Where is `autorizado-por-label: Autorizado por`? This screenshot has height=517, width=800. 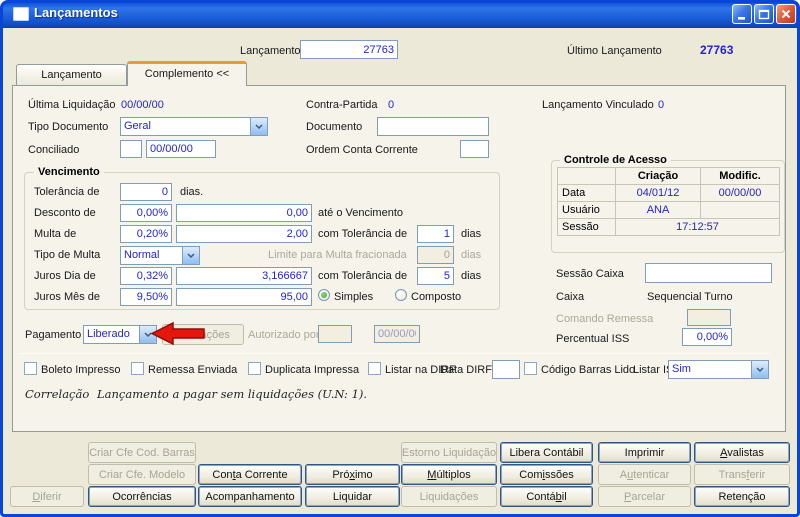 autorizado-por-label: Autorizado por is located at coordinates (284, 335).